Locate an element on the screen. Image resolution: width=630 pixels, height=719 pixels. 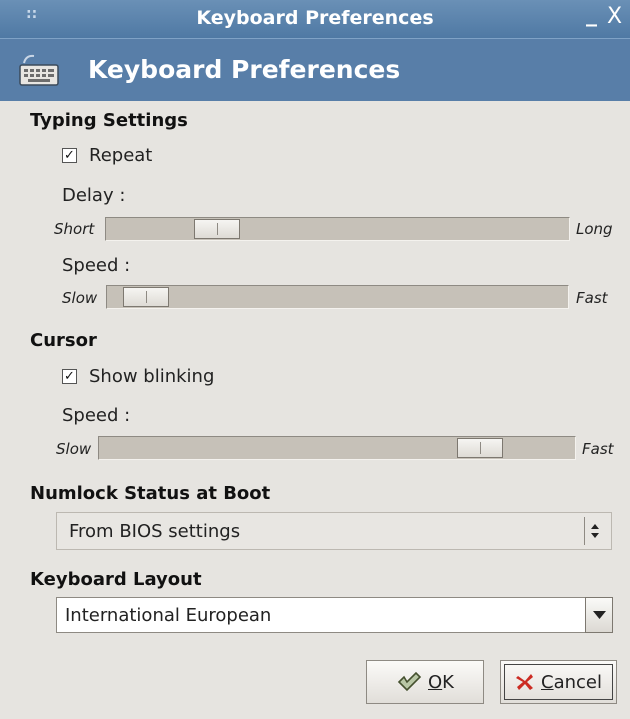
delay-slider is located at coordinates (337, 229).